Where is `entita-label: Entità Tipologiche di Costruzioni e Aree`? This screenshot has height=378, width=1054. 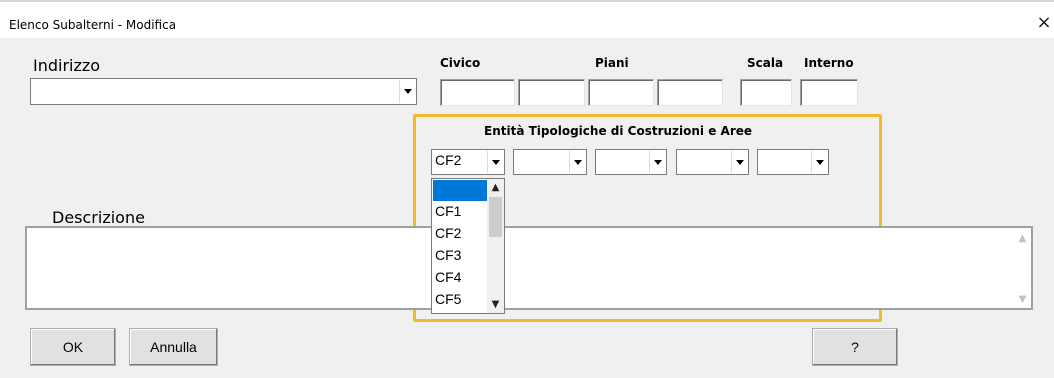
entita-label: Entità Tipologiche di Costruzioni e Aree is located at coordinates (618, 131).